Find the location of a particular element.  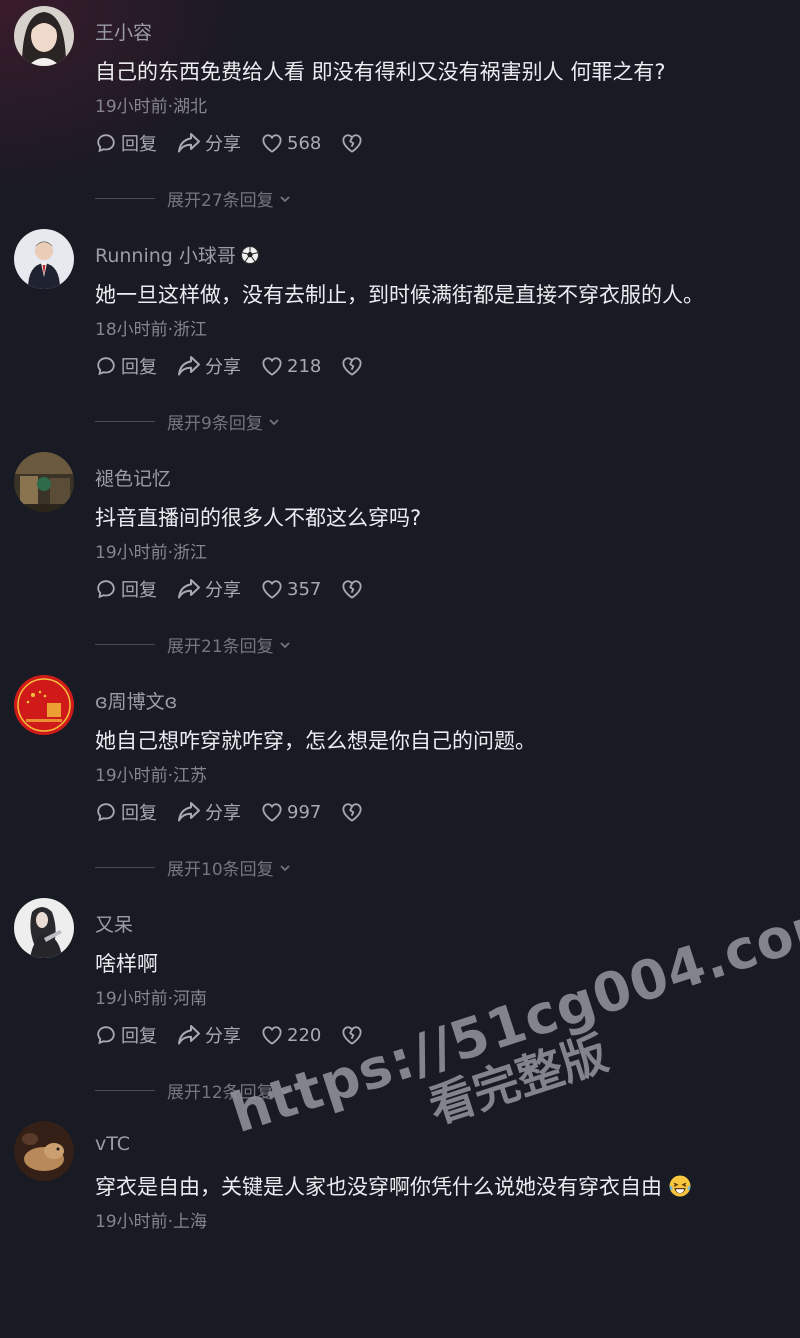

username: 又呆 is located at coordinates (114, 923).